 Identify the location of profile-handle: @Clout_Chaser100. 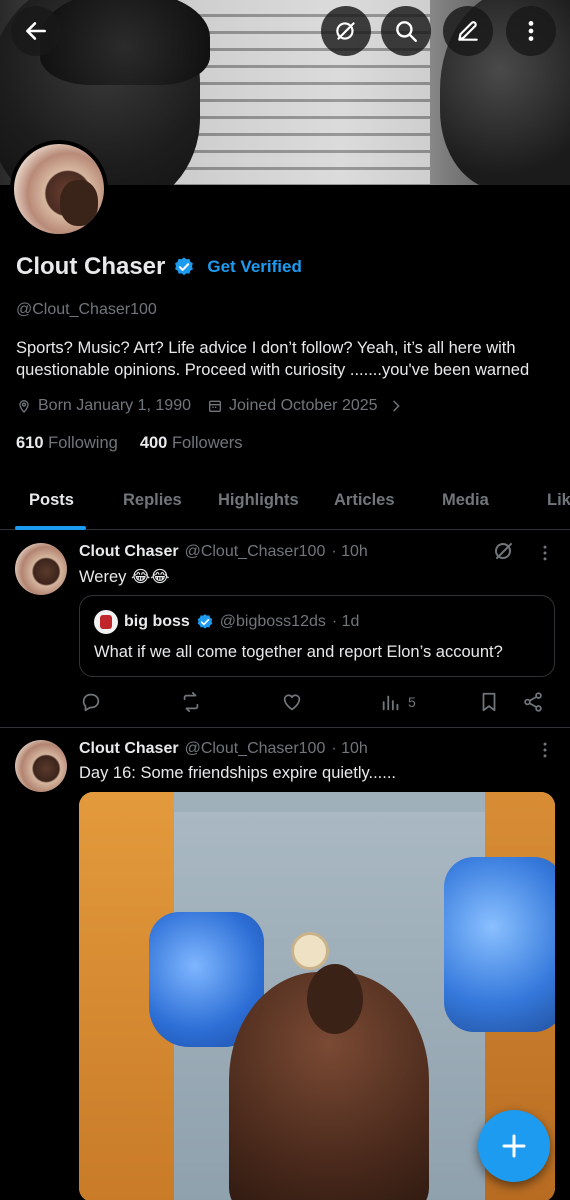
(86, 309).